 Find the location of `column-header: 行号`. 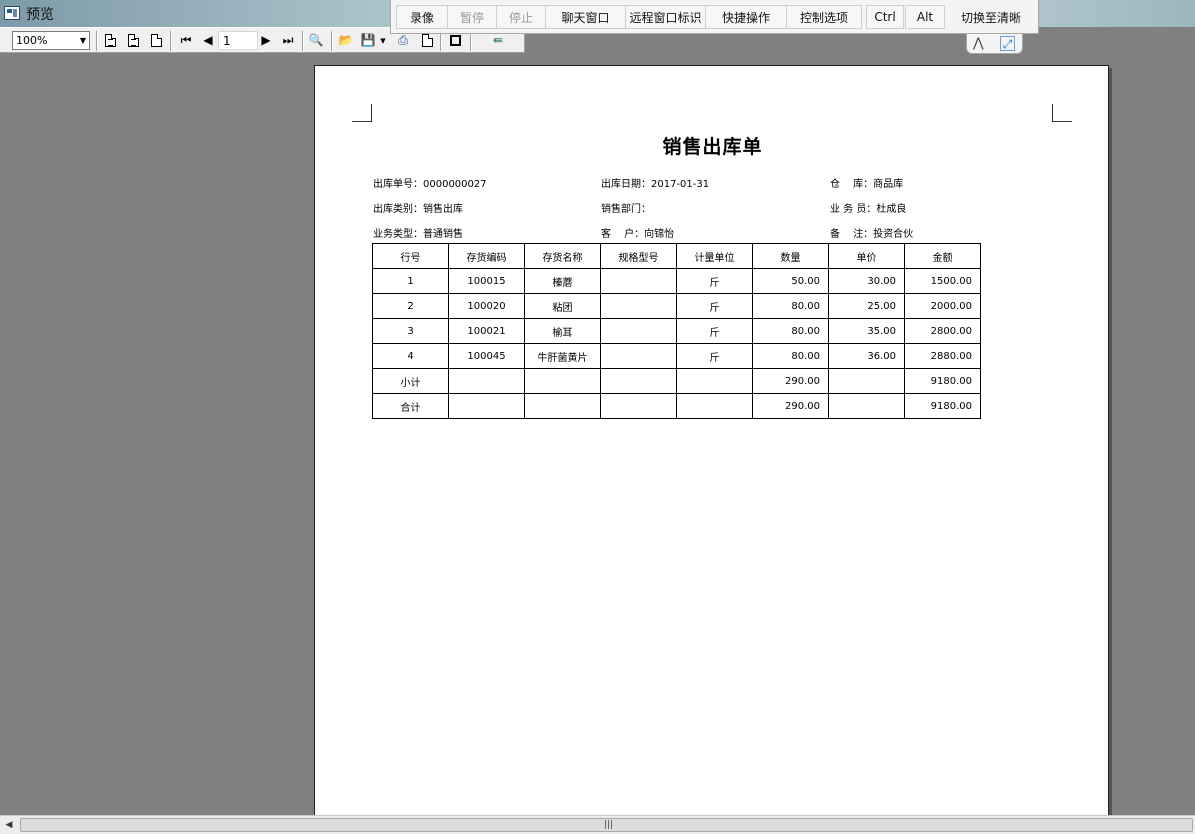

column-header: 行号 is located at coordinates (410, 256).